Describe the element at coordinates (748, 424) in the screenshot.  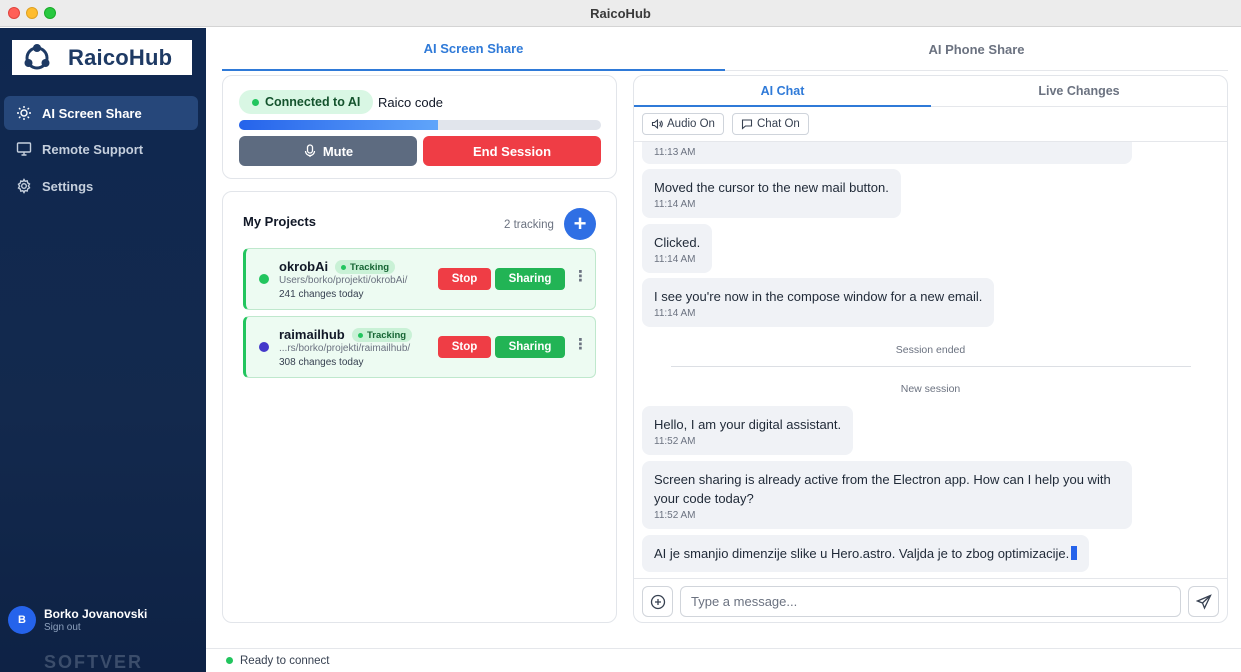
I see `message-text: Hello, I am your digital assistant.` at that location.